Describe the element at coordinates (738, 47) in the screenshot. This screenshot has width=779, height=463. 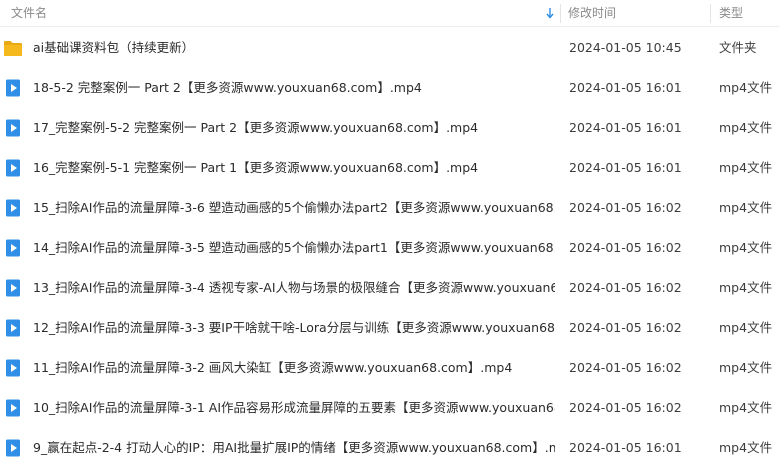
I see `file-type: 文件夹` at that location.